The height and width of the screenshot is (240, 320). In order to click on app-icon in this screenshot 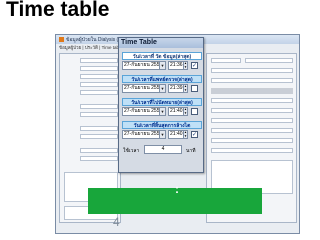, I will do `click(61, 39)`.